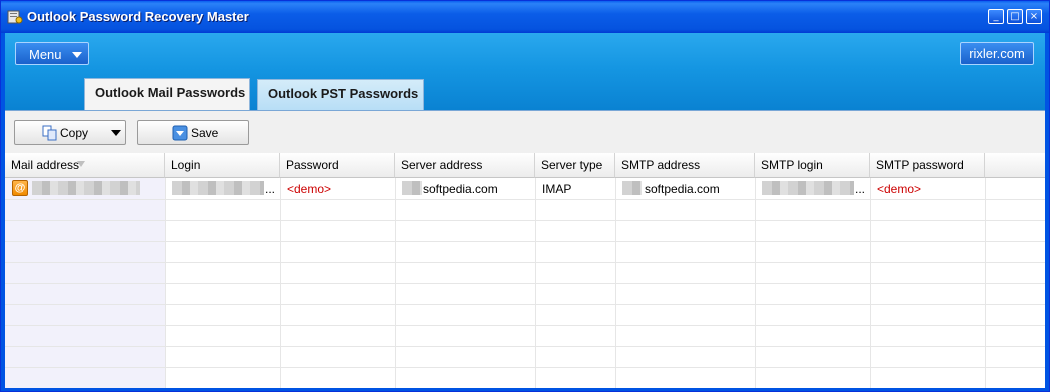  What do you see at coordinates (575, 165) in the screenshot?
I see `column-header-server-type: Server type` at bounding box center [575, 165].